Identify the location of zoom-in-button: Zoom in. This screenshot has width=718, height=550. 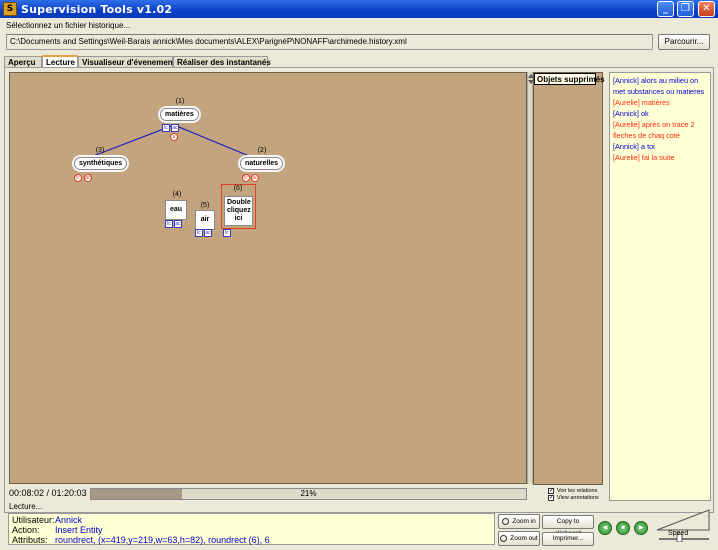
(519, 521).